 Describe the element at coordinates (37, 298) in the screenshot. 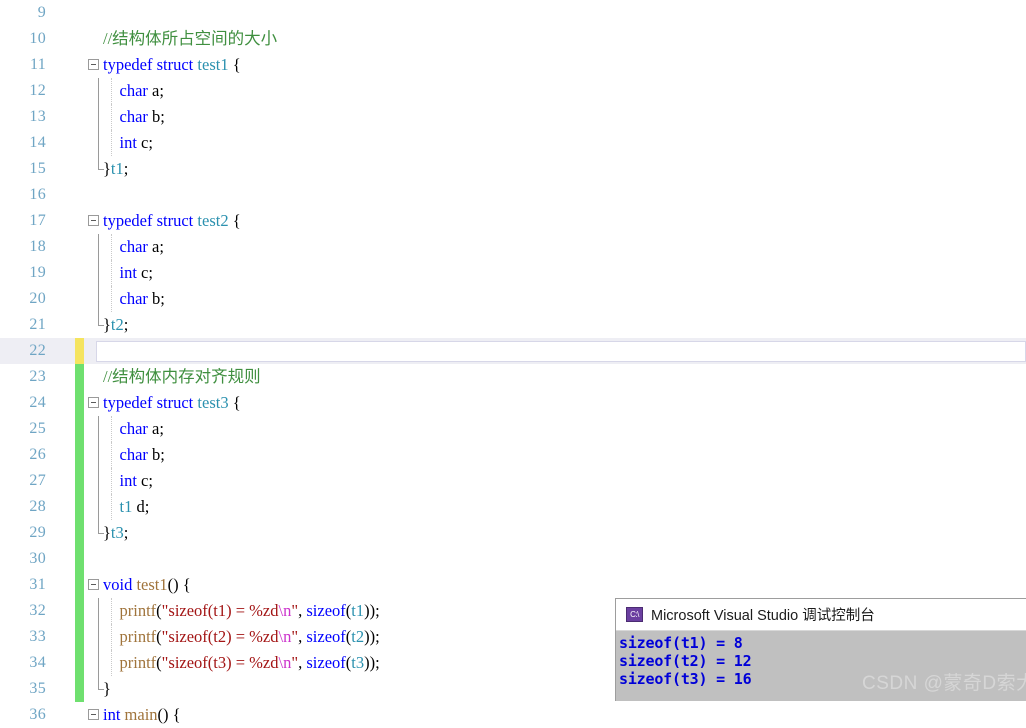

I see `line-number: 20` at that location.